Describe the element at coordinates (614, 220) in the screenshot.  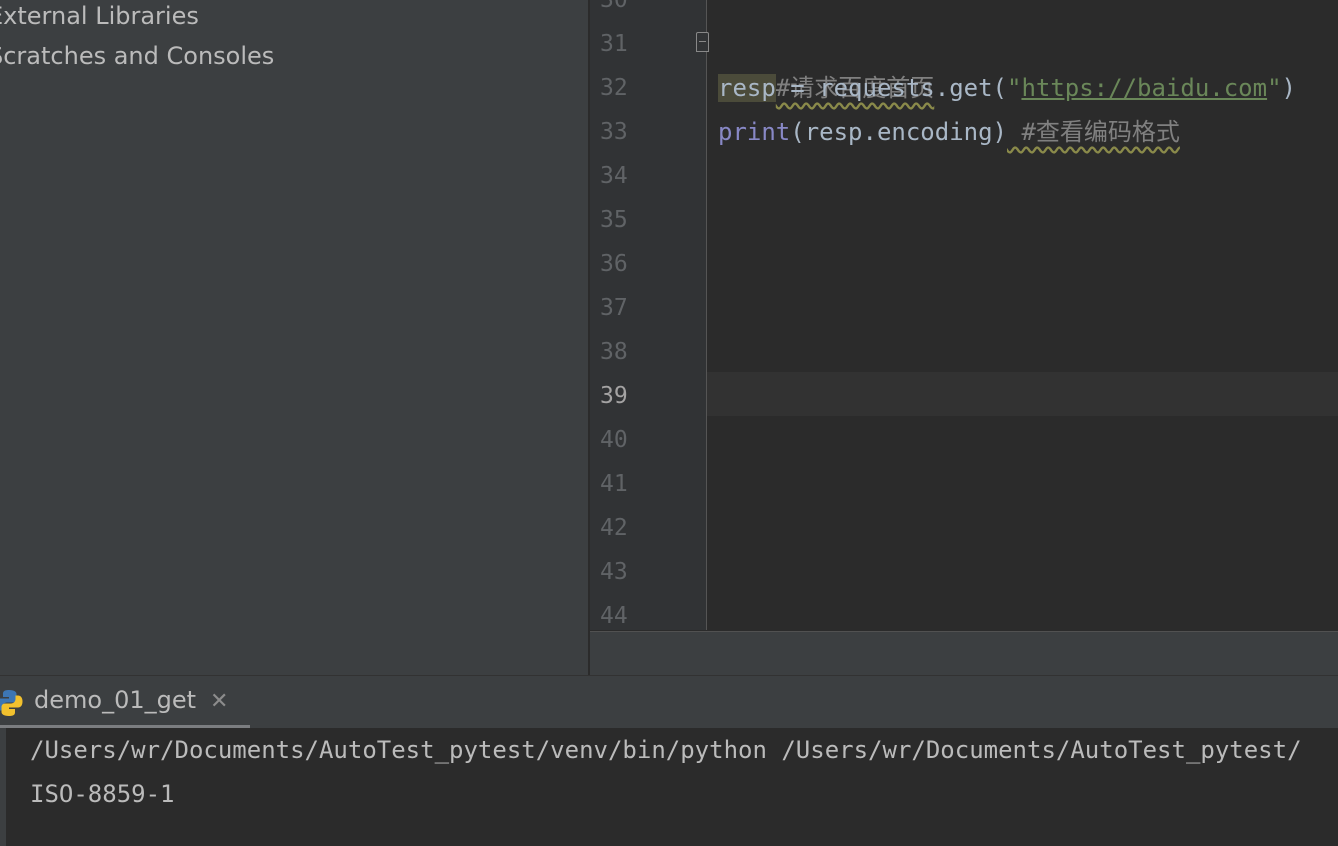
I see `line-number: 35` at that location.